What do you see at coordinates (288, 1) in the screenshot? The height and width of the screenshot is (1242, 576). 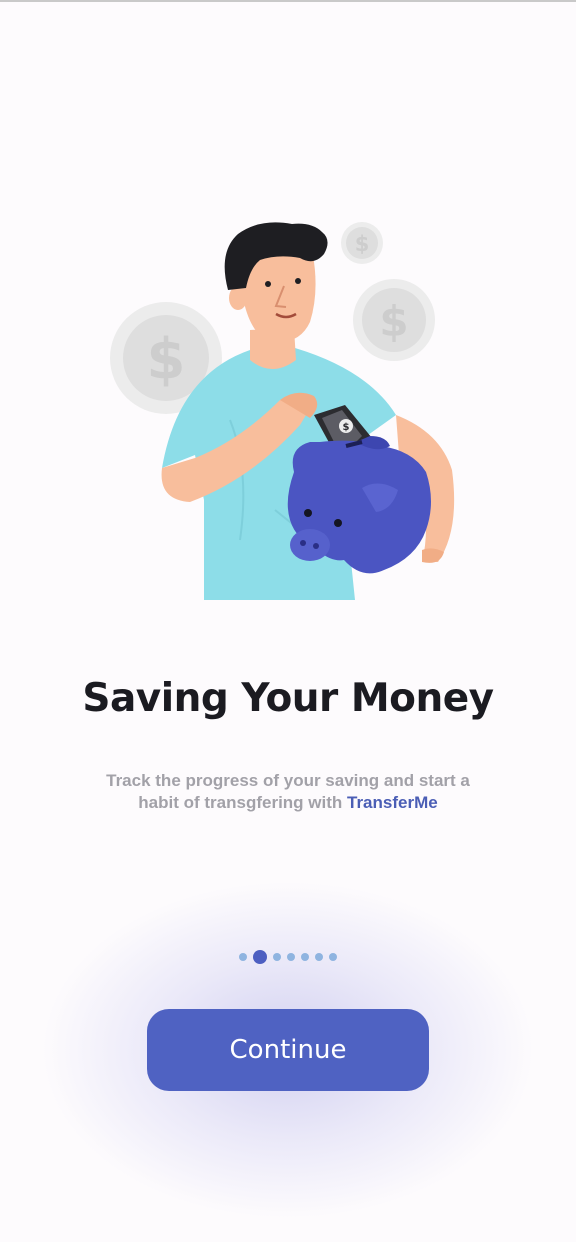 I see `top-divider` at bounding box center [288, 1].